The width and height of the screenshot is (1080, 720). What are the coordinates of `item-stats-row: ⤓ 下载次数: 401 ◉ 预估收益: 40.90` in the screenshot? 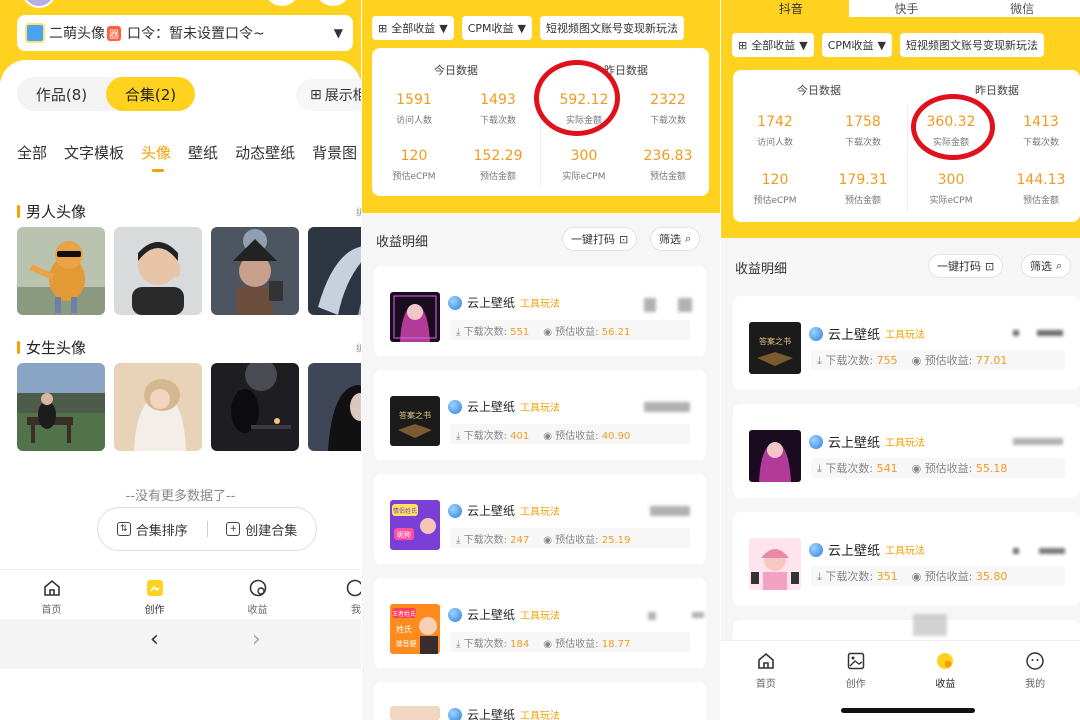 It's located at (570, 434).